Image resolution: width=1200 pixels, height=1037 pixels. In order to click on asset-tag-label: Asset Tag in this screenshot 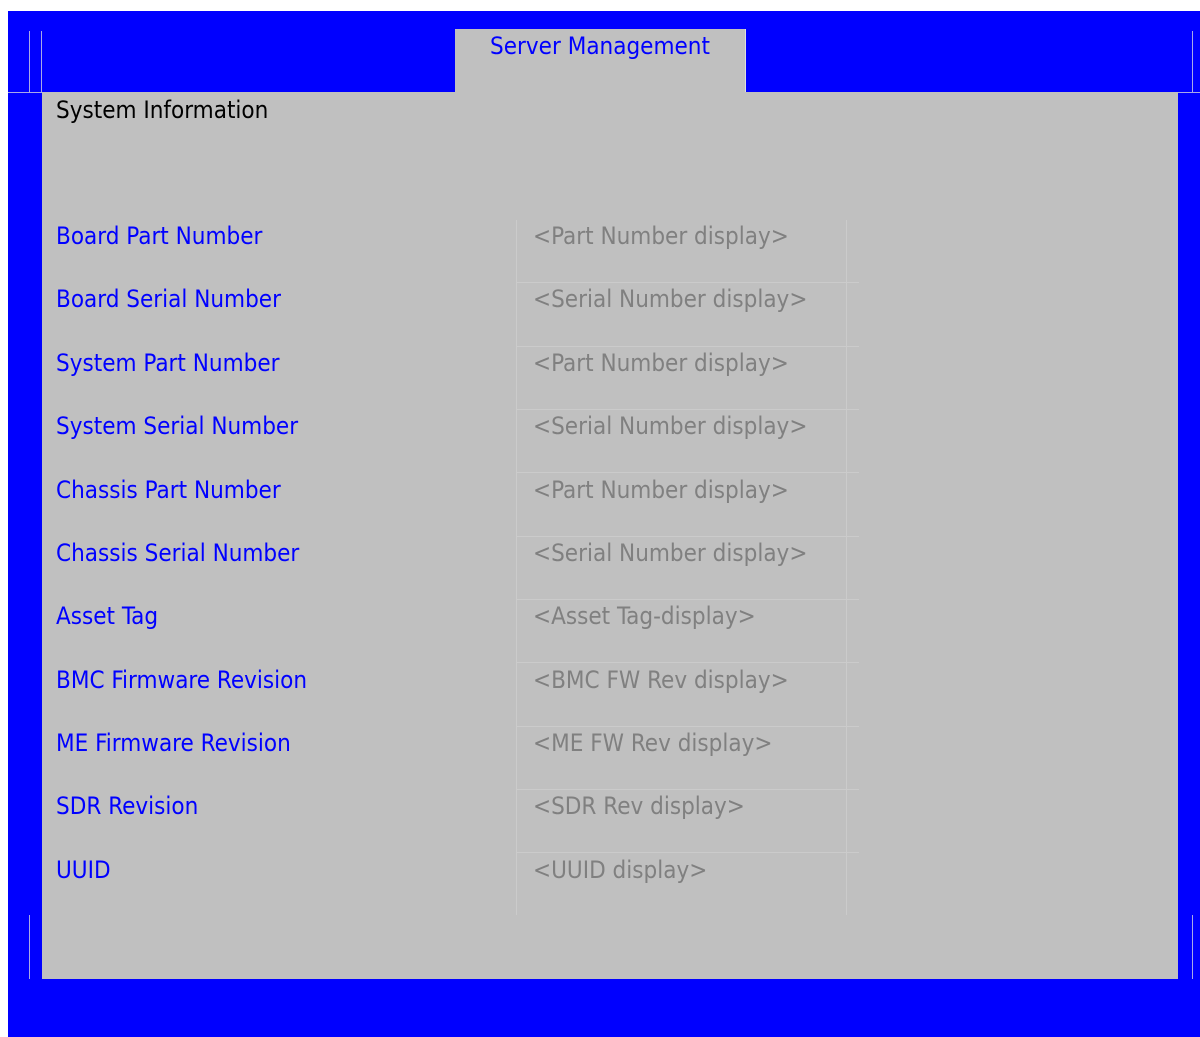, I will do `click(107, 616)`.